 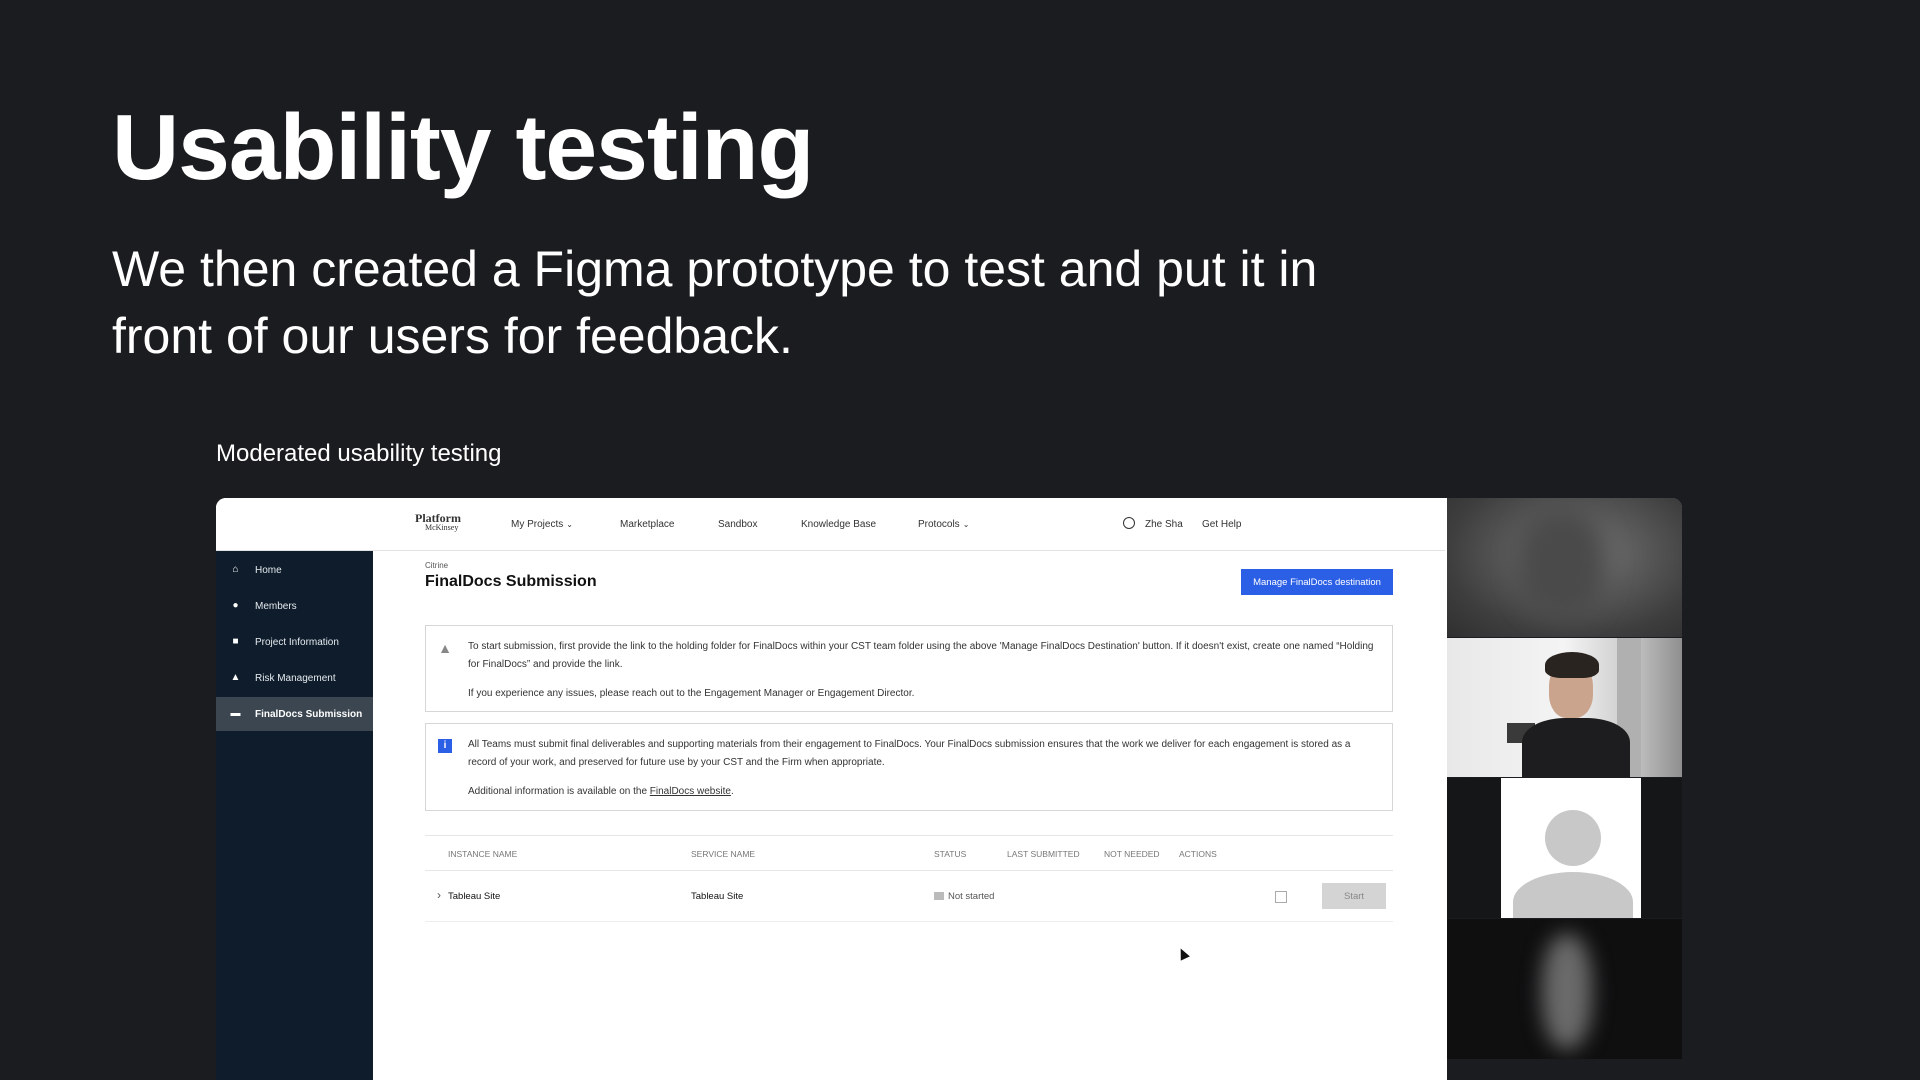 I want to click on sidebar-item-finaldocs-submission: ▬ FinalDocs Submission, so click(x=294, y=714).